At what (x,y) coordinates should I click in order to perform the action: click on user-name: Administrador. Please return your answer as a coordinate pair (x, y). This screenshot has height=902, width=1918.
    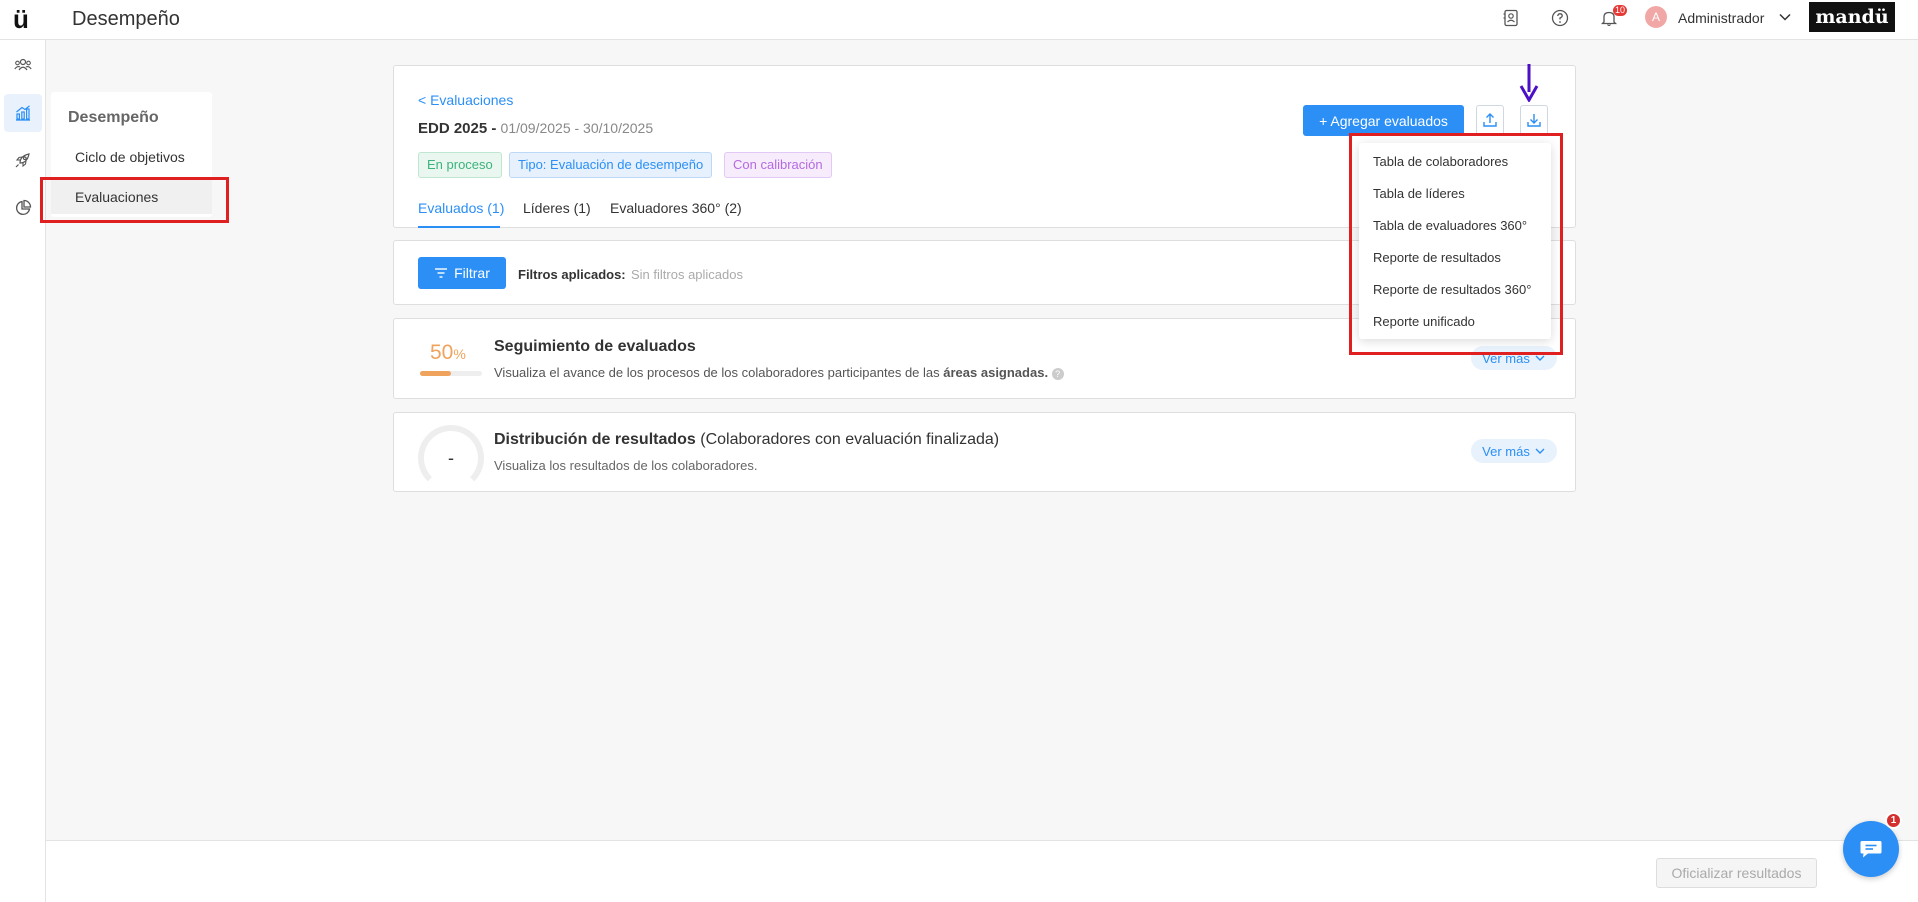
    Looking at the image, I should click on (1721, 18).